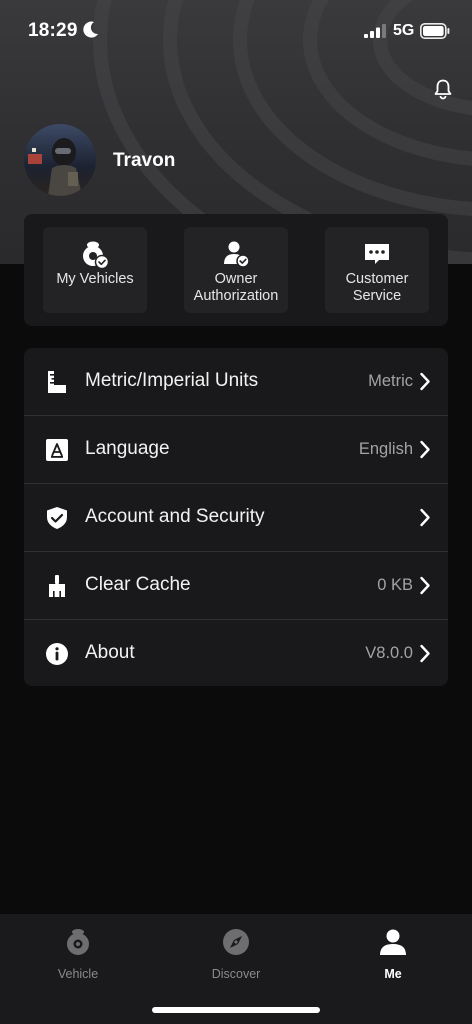 The image size is (472, 1024). I want to click on broom-icon, so click(57, 586).